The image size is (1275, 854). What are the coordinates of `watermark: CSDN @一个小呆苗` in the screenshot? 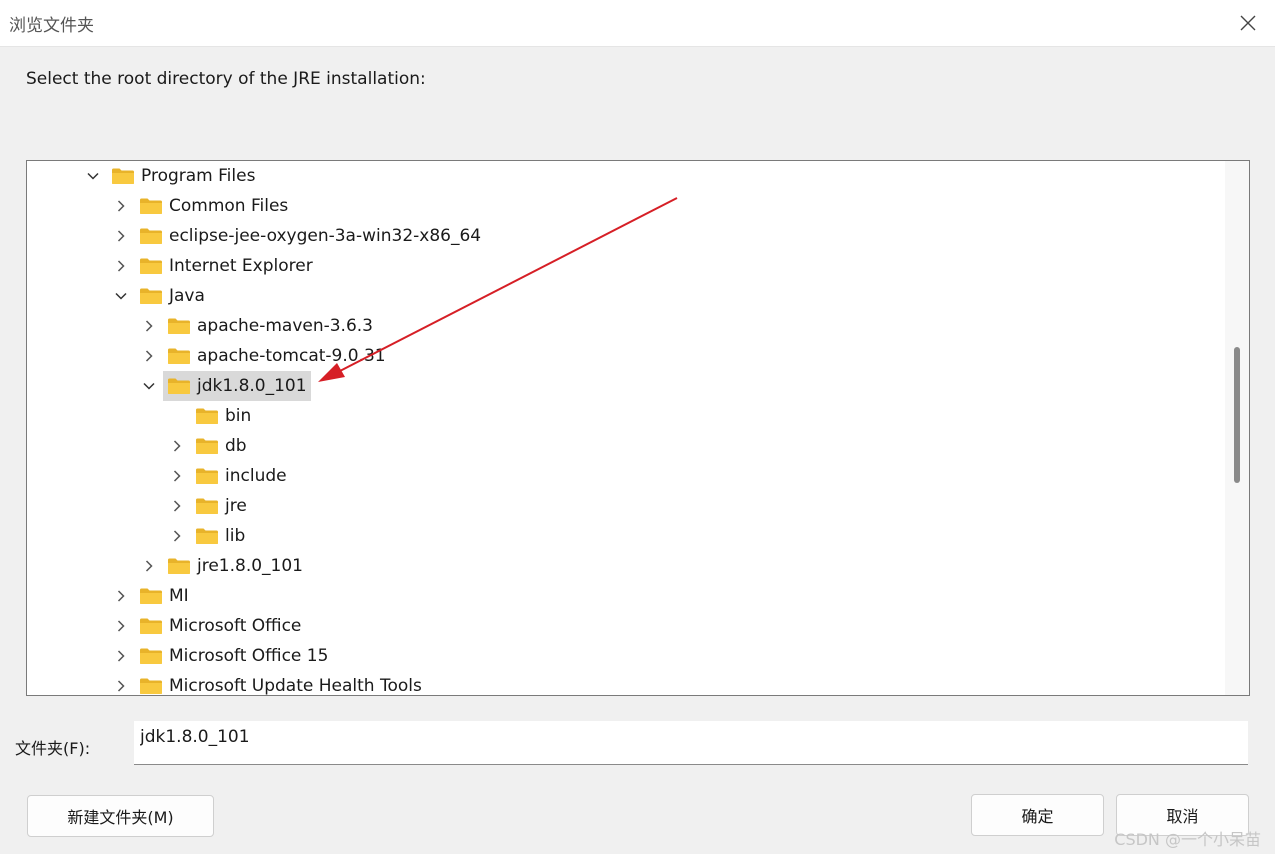 It's located at (1187, 839).